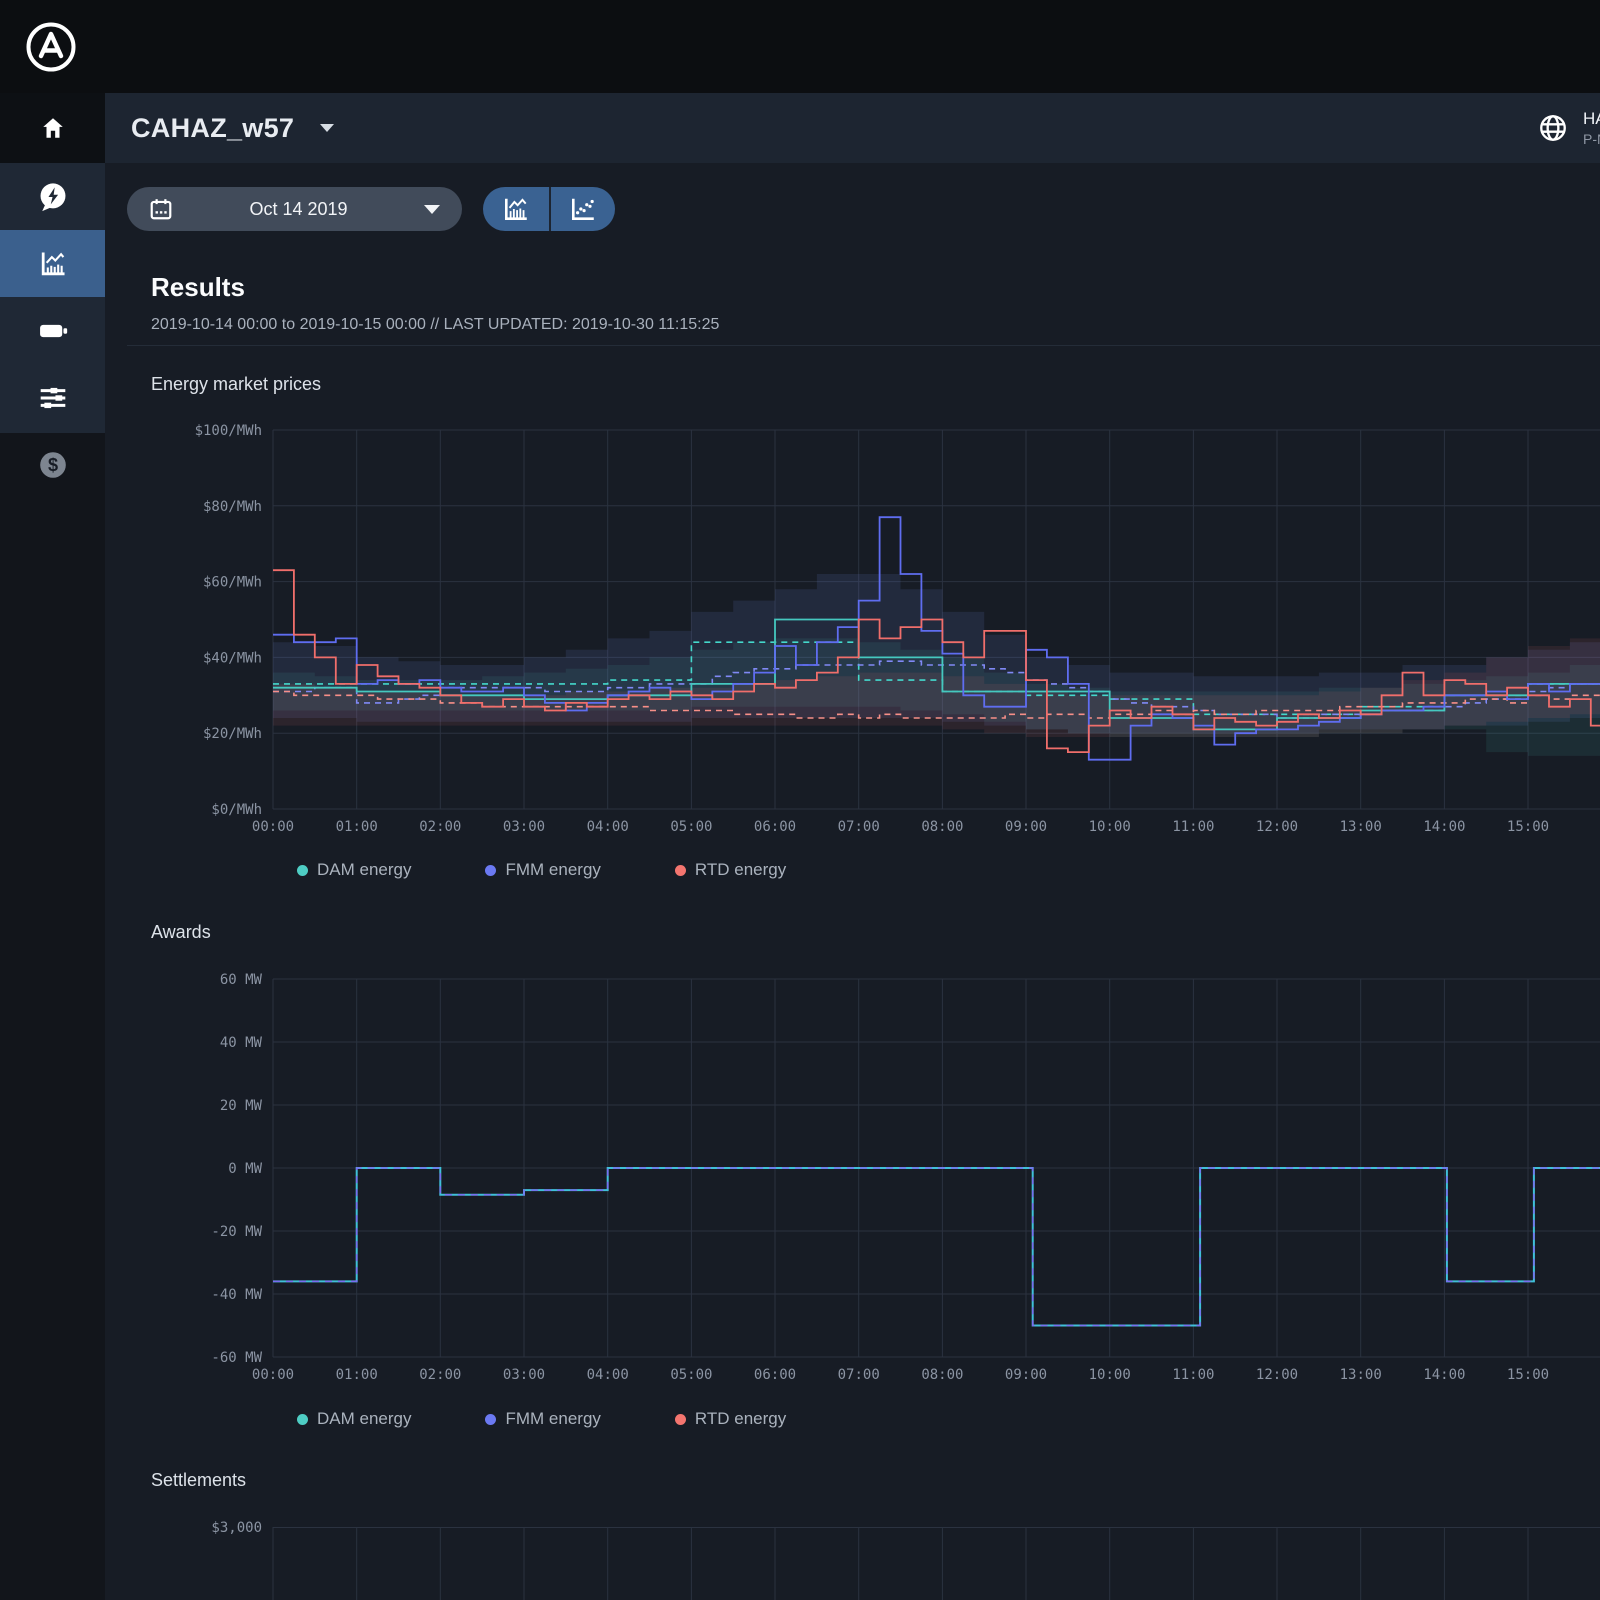  I want to click on settlements-plot: $3,000, so click(905, 1560).